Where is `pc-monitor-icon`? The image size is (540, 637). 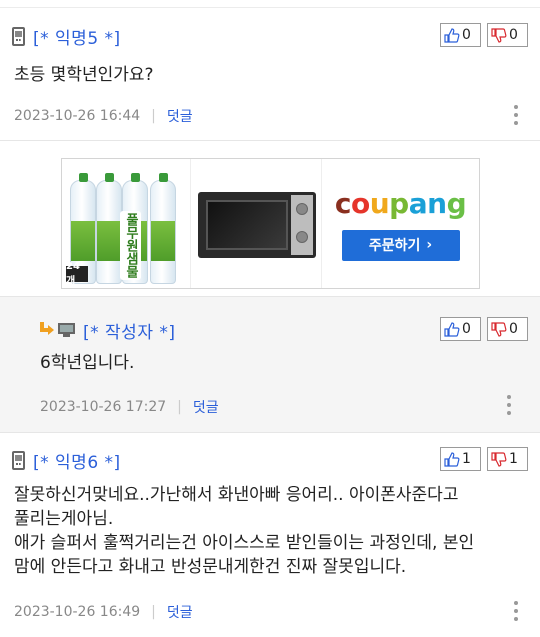
pc-monitor-icon is located at coordinates (66, 330).